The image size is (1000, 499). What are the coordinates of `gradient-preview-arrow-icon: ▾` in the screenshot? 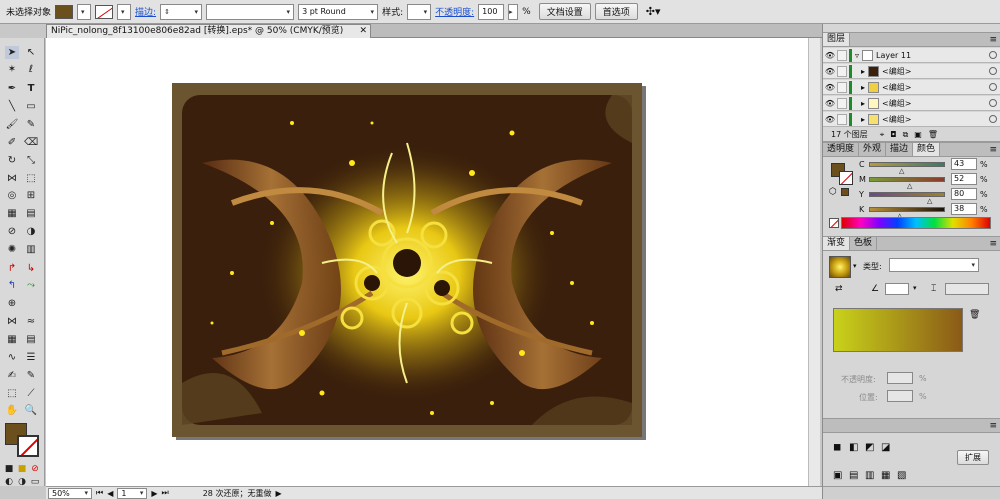 It's located at (855, 266).